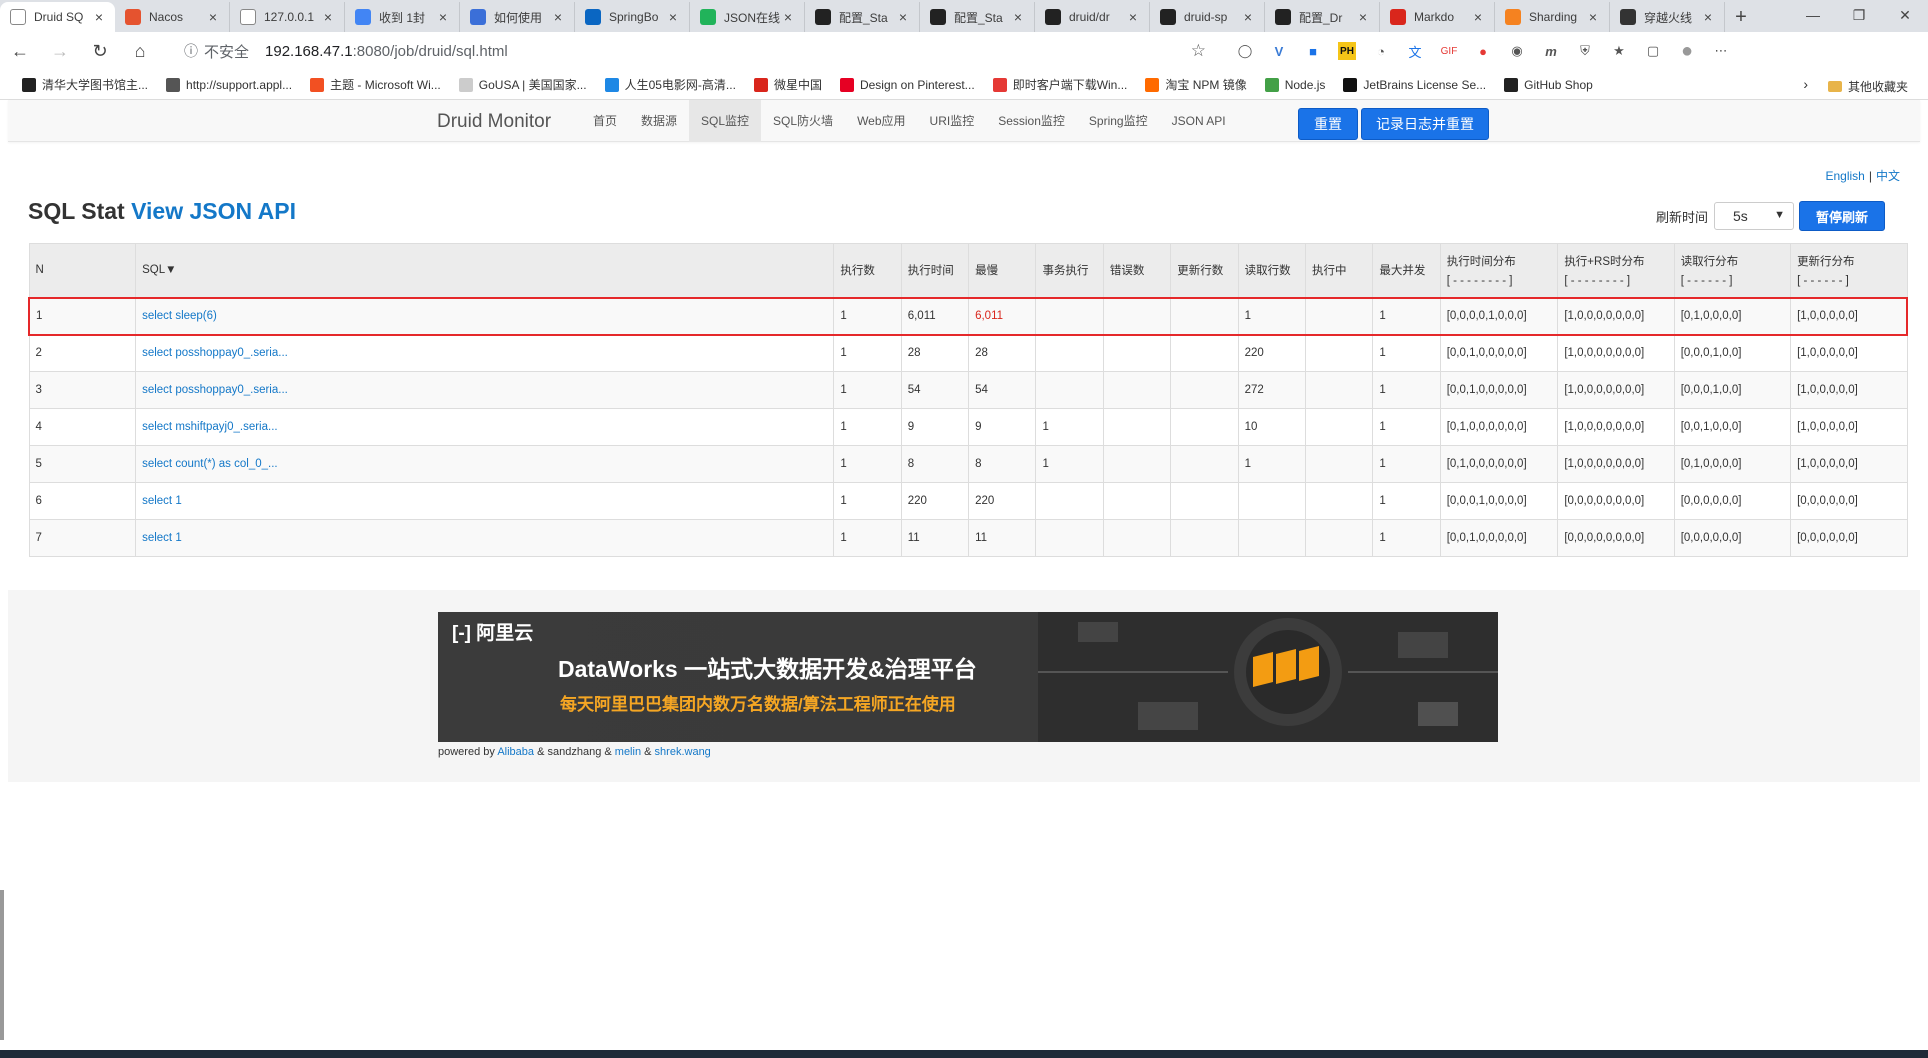 The width and height of the screenshot is (1928, 1058). I want to click on column-header: 执行中, so click(1339, 270).